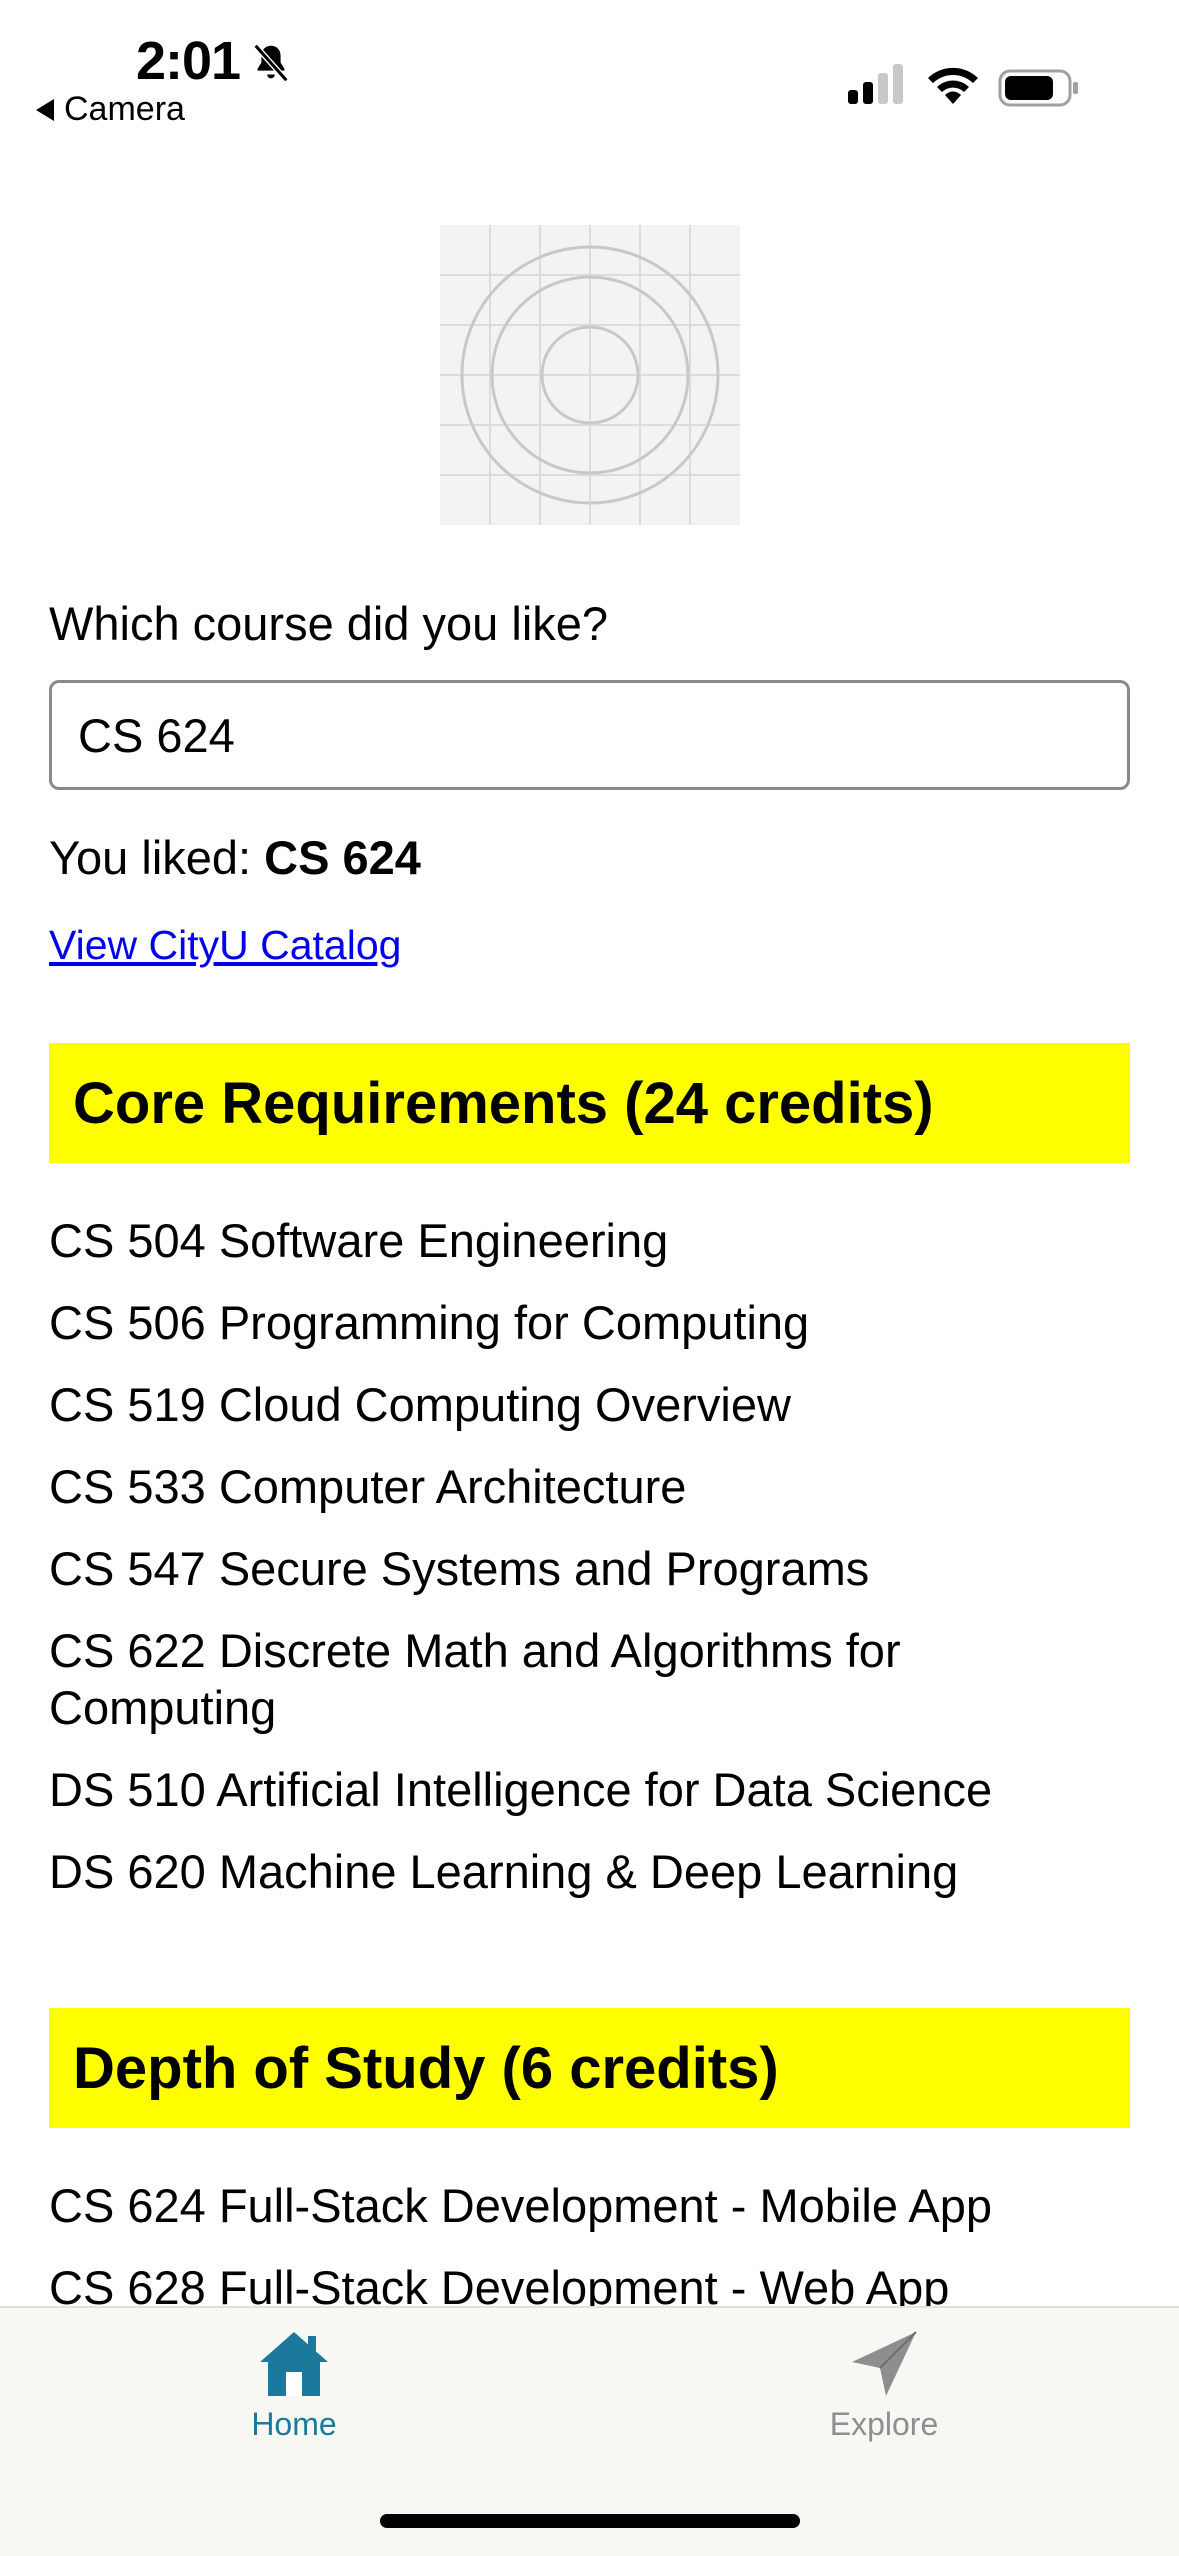 This screenshot has height=2556, width=1179. Describe the element at coordinates (294, 2424) in the screenshot. I see `tab-home-label: Home` at that location.